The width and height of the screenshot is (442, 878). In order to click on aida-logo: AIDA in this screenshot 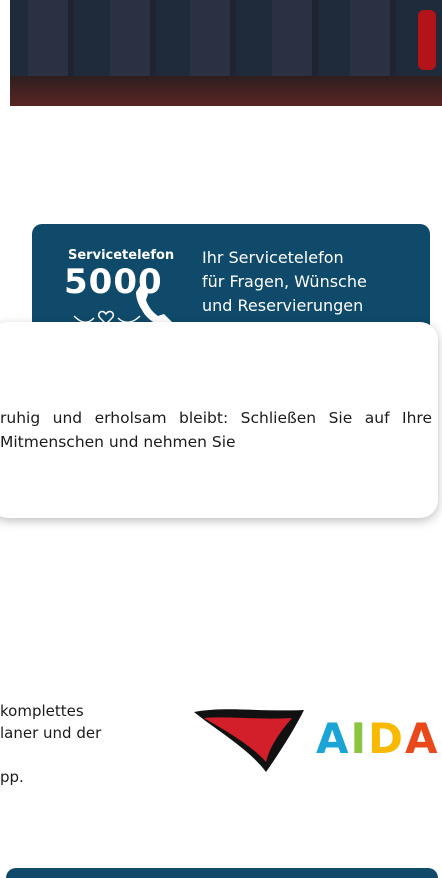, I will do `click(315, 740)`.